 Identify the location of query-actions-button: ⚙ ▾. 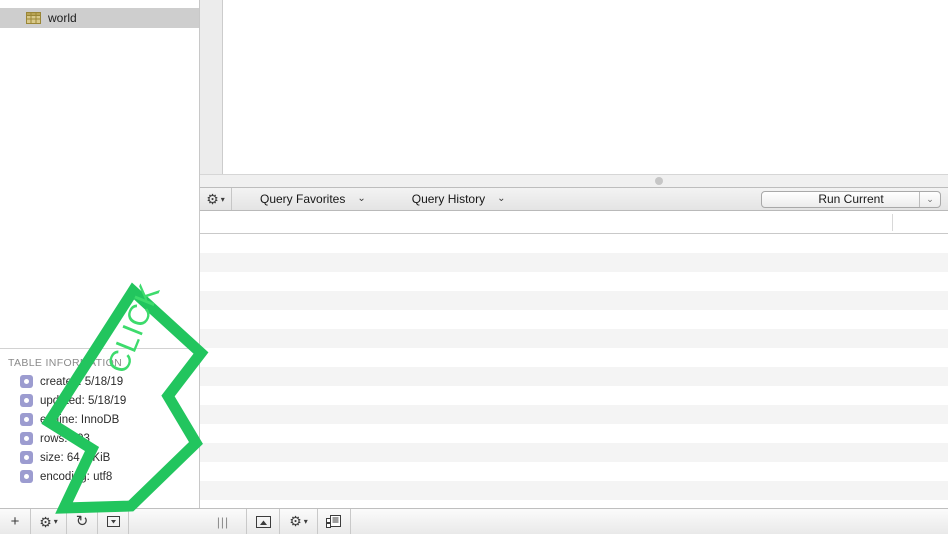
(216, 199).